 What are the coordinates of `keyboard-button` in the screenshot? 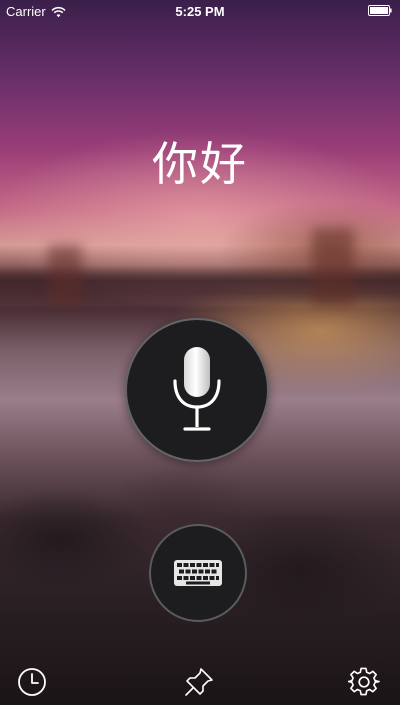 It's located at (198, 573).